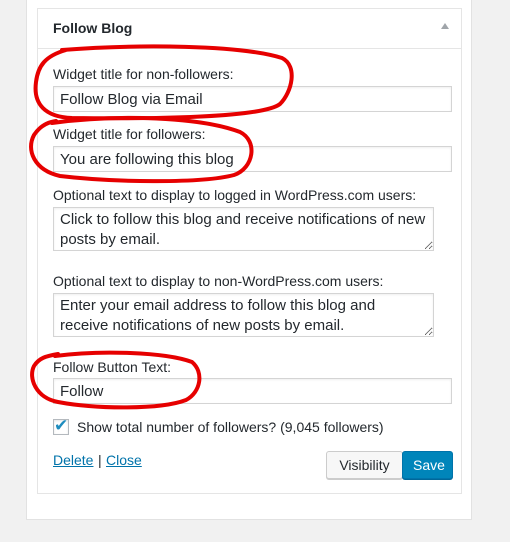 The image size is (510, 542). What do you see at coordinates (124, 460) in the screenshot?
I see `close-link: Close` at bounding box center [124, 460].